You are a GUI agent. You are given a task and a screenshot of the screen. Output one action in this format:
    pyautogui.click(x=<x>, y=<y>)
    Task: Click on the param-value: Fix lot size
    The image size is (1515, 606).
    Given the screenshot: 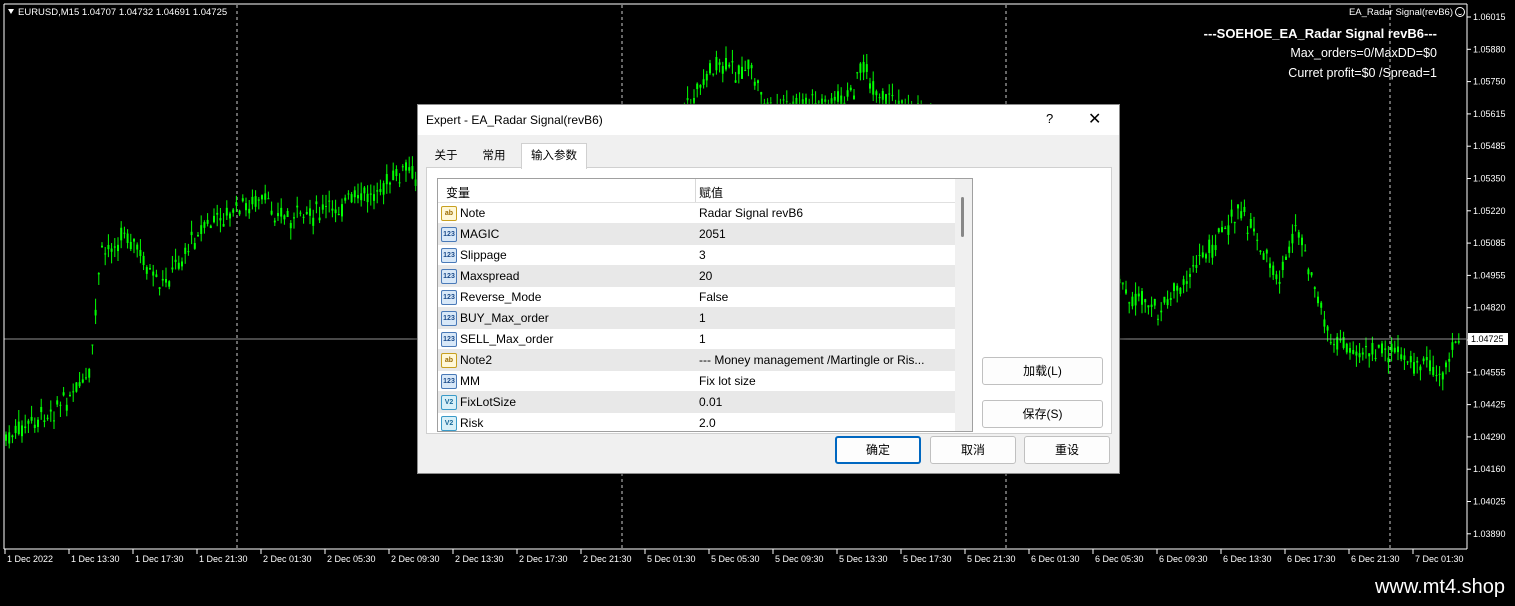 What is the action you would take?
    pyautogui.click(x=826, y=381)
    